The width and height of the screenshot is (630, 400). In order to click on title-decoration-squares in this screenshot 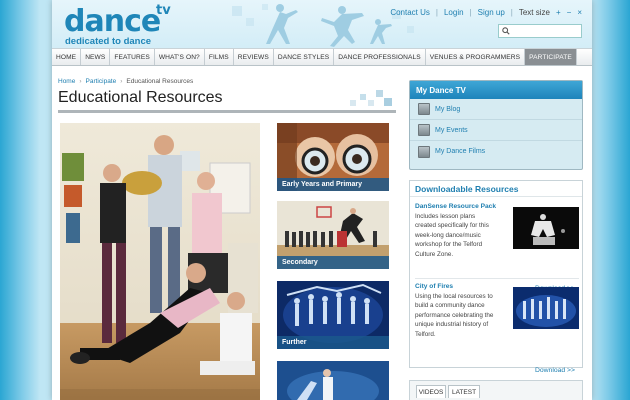, I will do `click(371, 98)`.